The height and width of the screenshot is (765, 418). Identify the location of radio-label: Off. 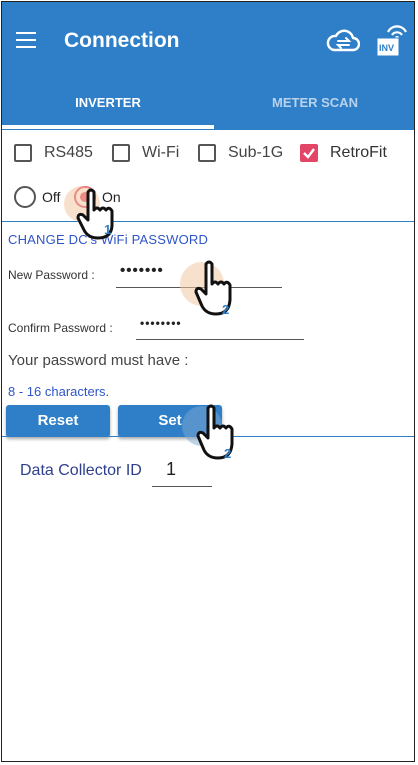
(51, 197).